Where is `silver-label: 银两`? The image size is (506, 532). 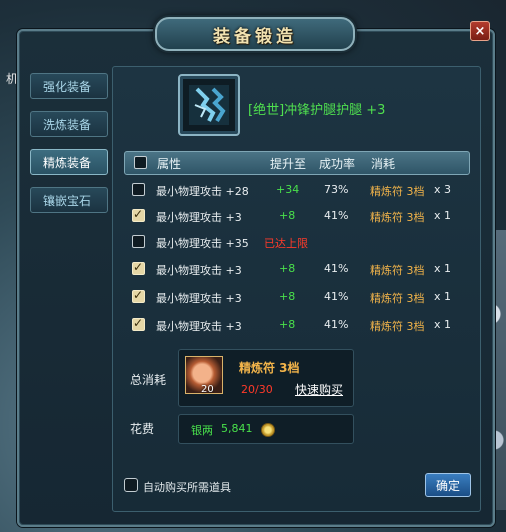
silver-label: 银两 is located at coordinates (202, 430).